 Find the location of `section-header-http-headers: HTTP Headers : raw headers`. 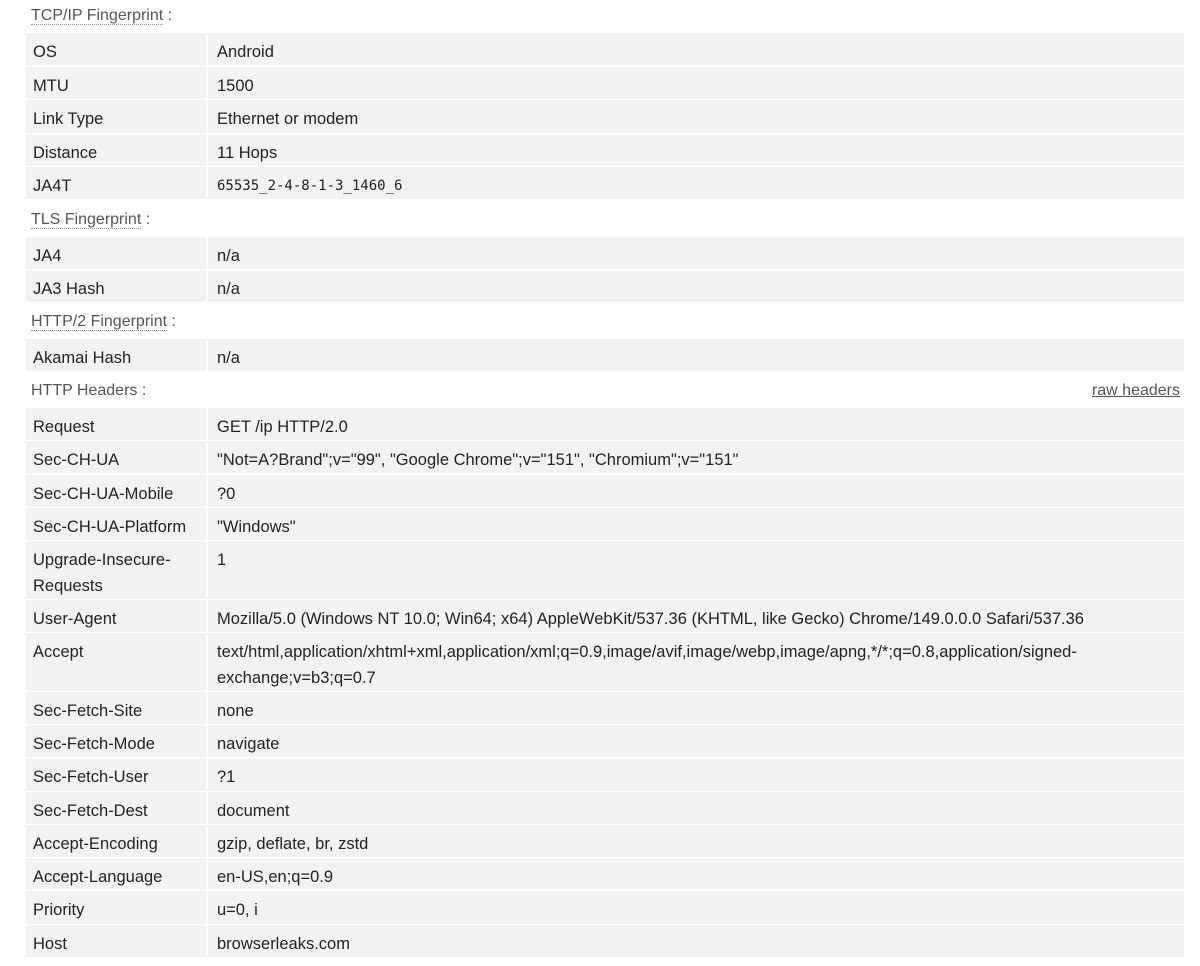

section-header-http-headers: HTTP Headers : raw headers is located at coordinates (605, 391).